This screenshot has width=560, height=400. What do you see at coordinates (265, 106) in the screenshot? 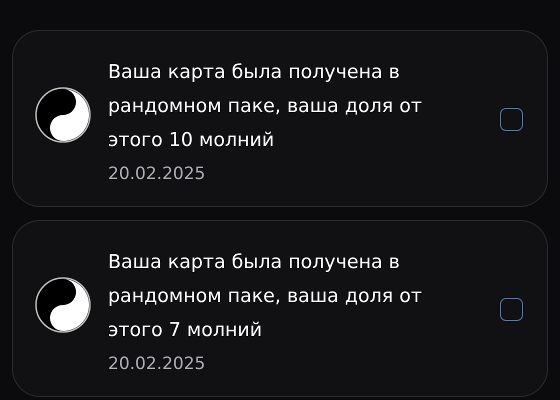
I see `notification-message: Ваша карта была получена в рандомном паке, ваша доля от этого 10 молний` at bounding box center [265, 106].